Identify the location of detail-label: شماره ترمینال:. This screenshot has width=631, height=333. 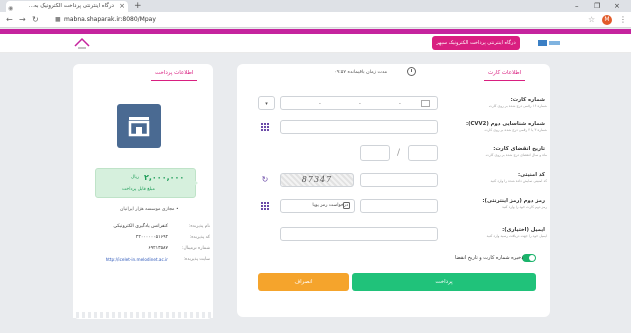
(195, 248).